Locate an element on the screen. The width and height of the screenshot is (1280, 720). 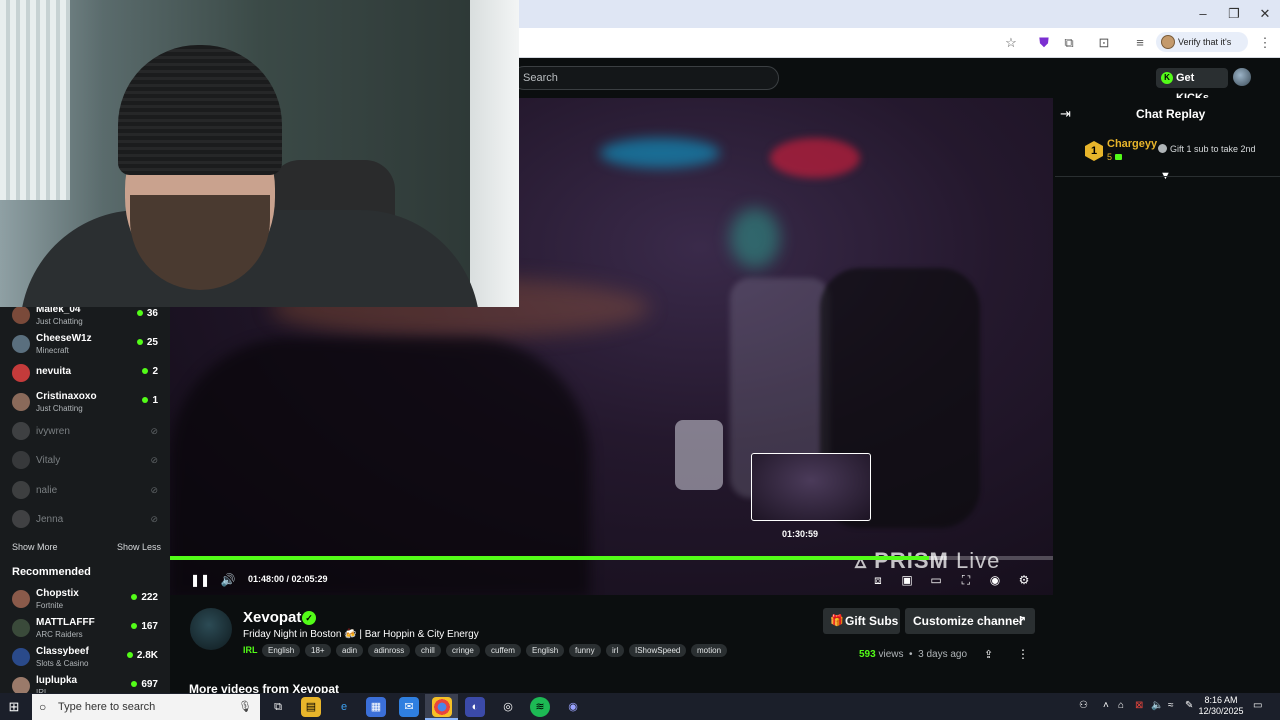
close-window-button: ✕ is located at coordinates (1265, 14).